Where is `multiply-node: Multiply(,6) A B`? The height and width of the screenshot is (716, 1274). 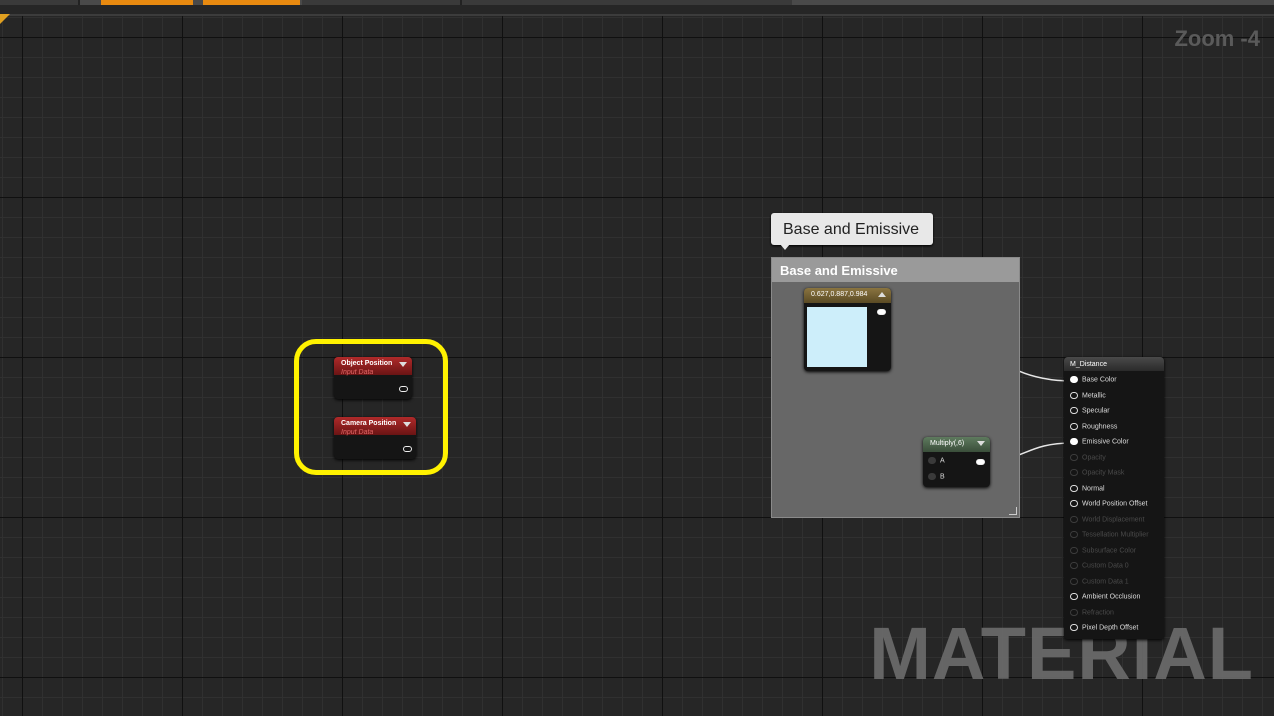 multiply-node: Multiply(,6) A B is located at coordinates (956, 462).